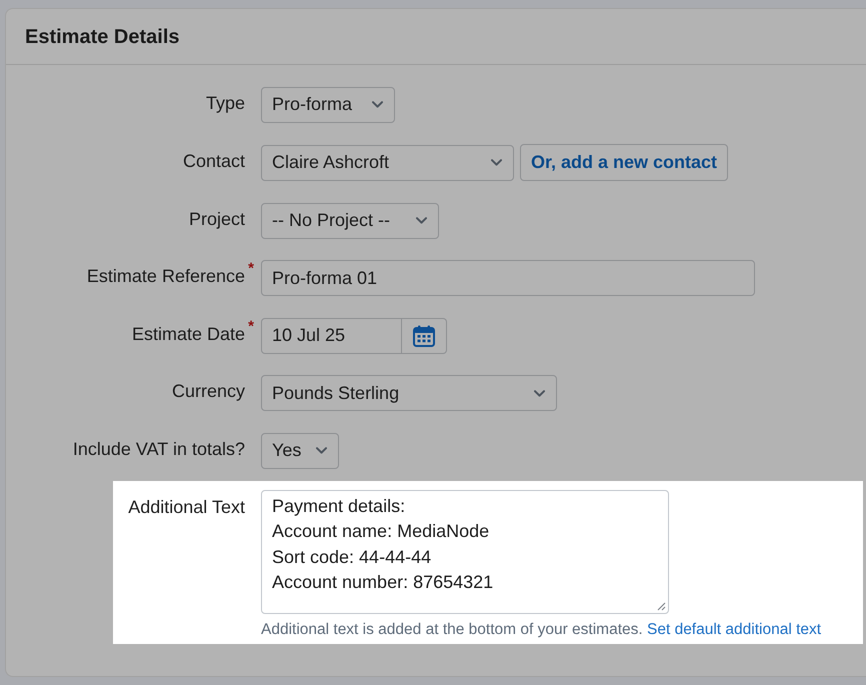 The image size is (866, 685). Describe the element at coordinates (350, 220) in the screenshot. I see `dropdown-select: -- No Project --` at that location.